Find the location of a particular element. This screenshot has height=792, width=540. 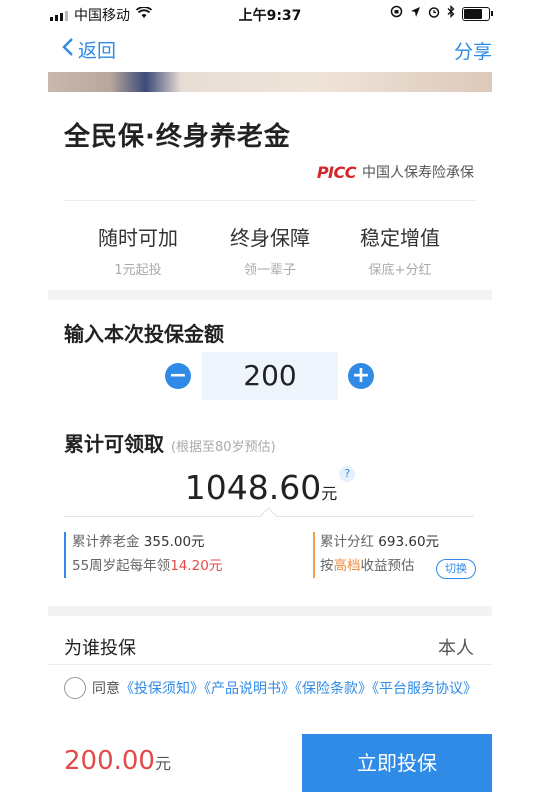

pension-label: 累计养老金 is located at coordinates (106, 542).